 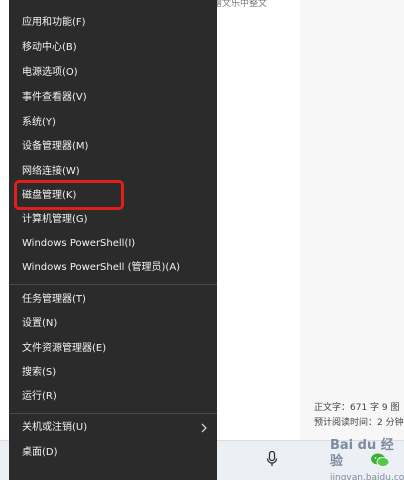 What do you see at coordinates (50, 72) in the screenshot?
I see `menu-item-label: 电源选项(O)` at bounding box center [50, 72].